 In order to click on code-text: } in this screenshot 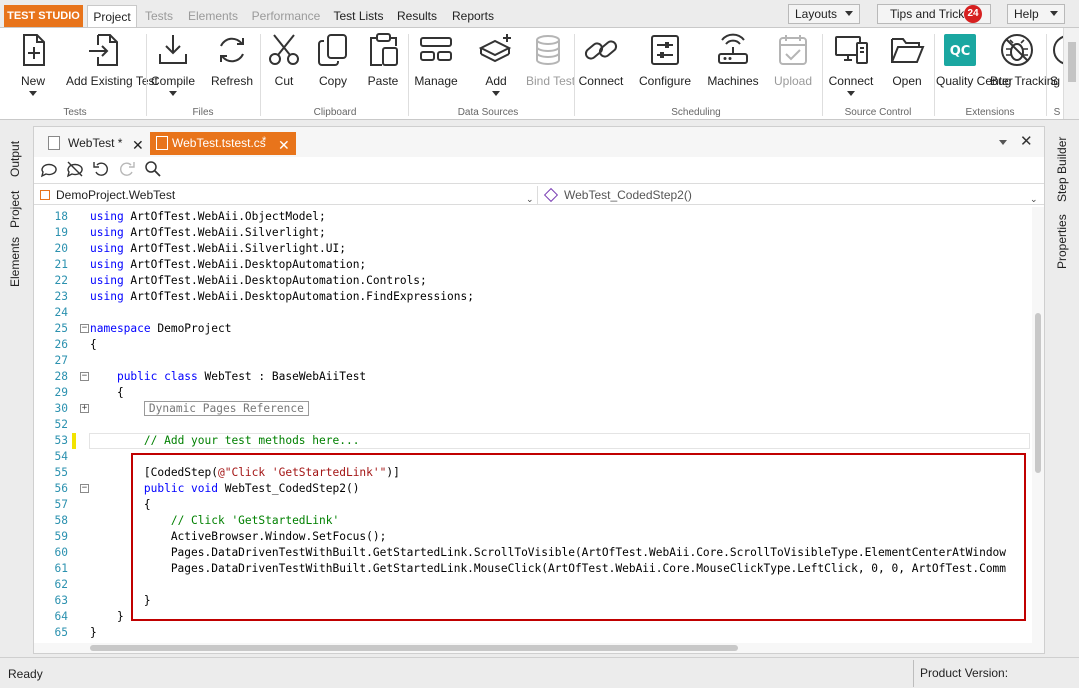, I will do `click(93, 633)`.